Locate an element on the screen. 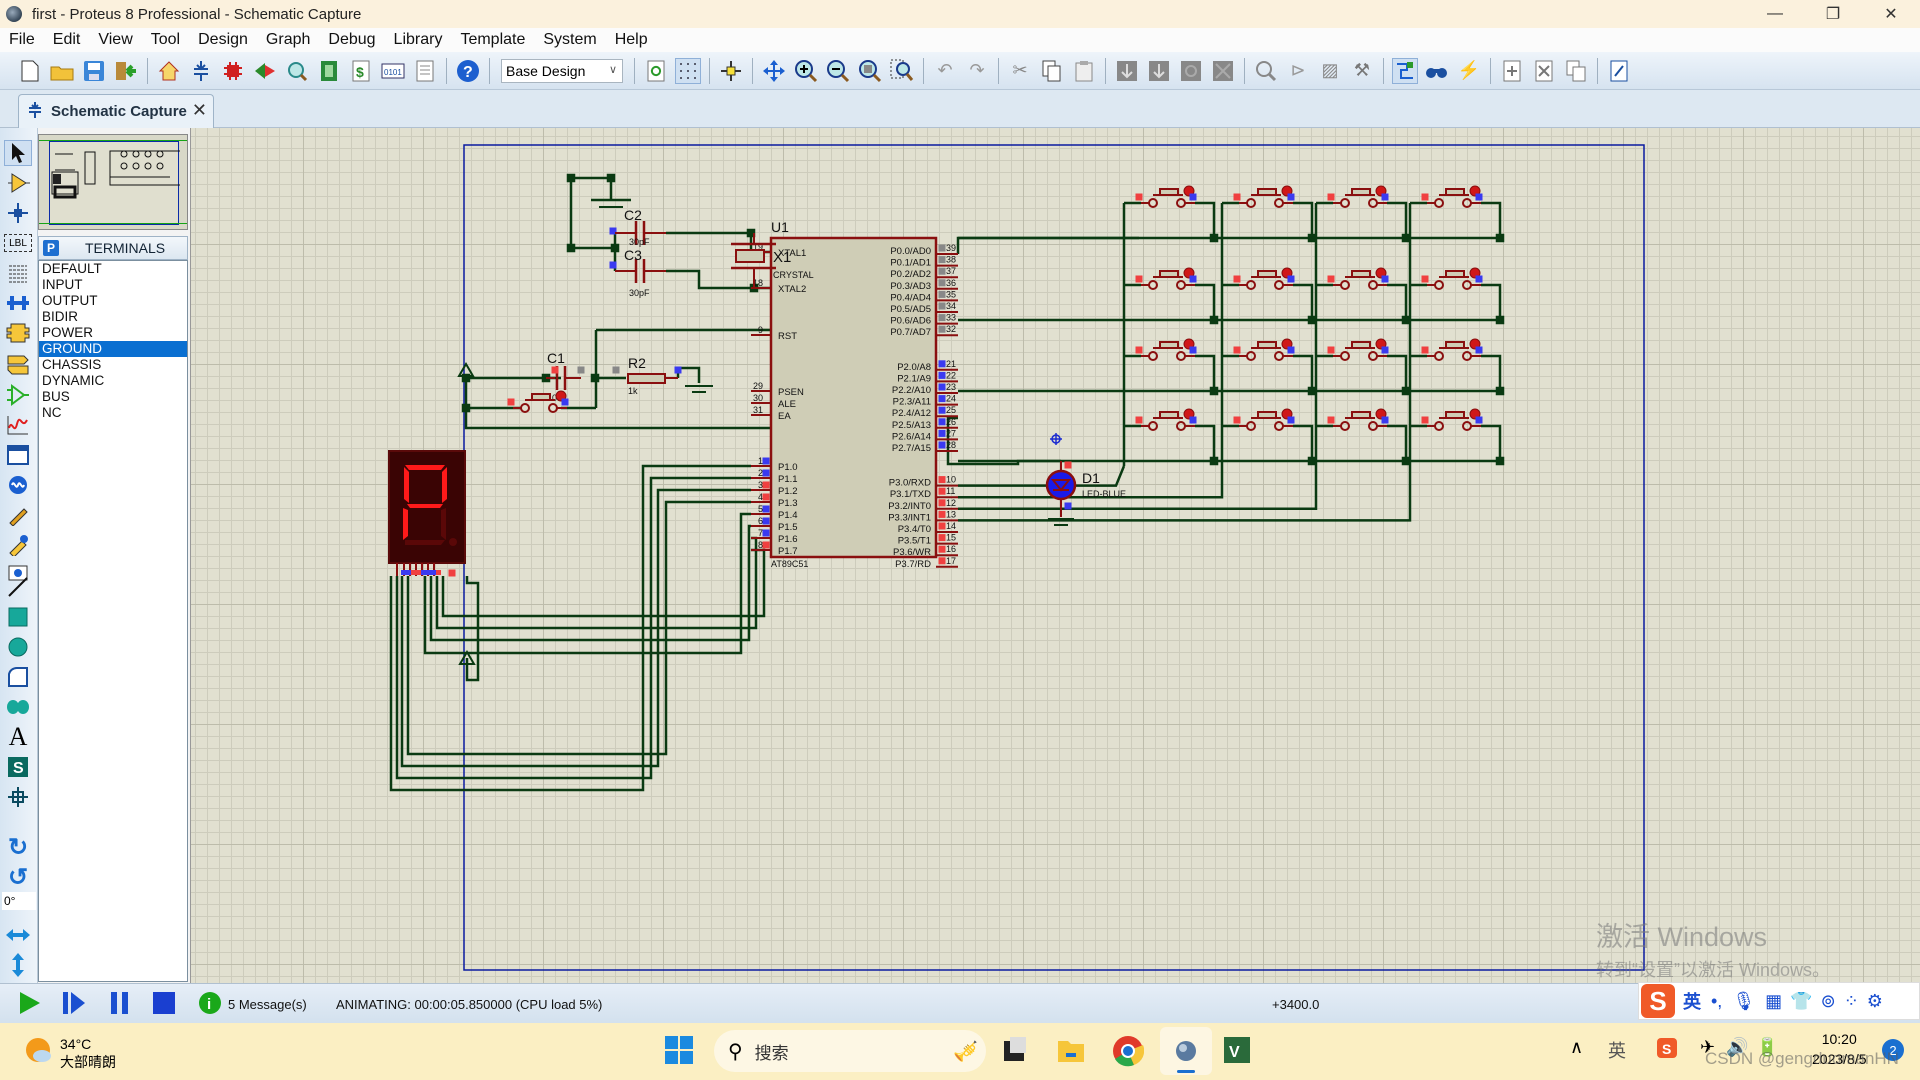 This screenshot has width=1920, height=1080. generator-icon is located at coordinates (18, 485).